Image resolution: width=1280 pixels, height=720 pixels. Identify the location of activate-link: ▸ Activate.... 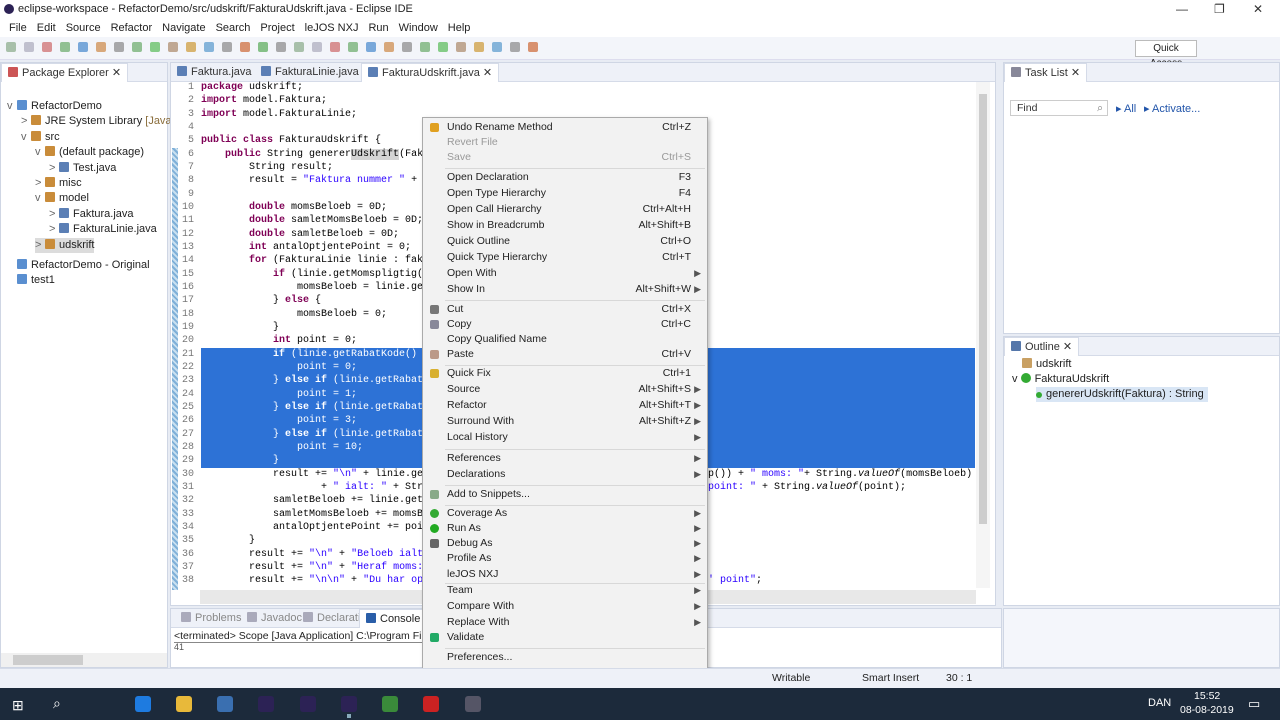
(1172, 108).